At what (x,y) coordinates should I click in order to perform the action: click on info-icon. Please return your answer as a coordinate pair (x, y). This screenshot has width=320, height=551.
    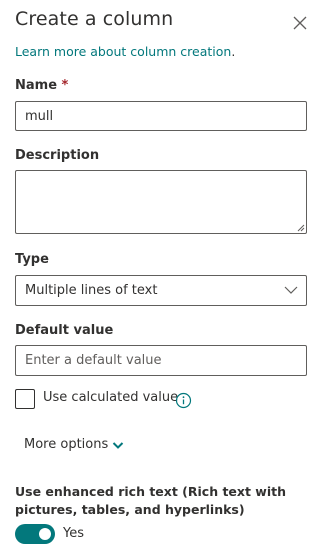
    Looking at the image, I should click on (183, 400).